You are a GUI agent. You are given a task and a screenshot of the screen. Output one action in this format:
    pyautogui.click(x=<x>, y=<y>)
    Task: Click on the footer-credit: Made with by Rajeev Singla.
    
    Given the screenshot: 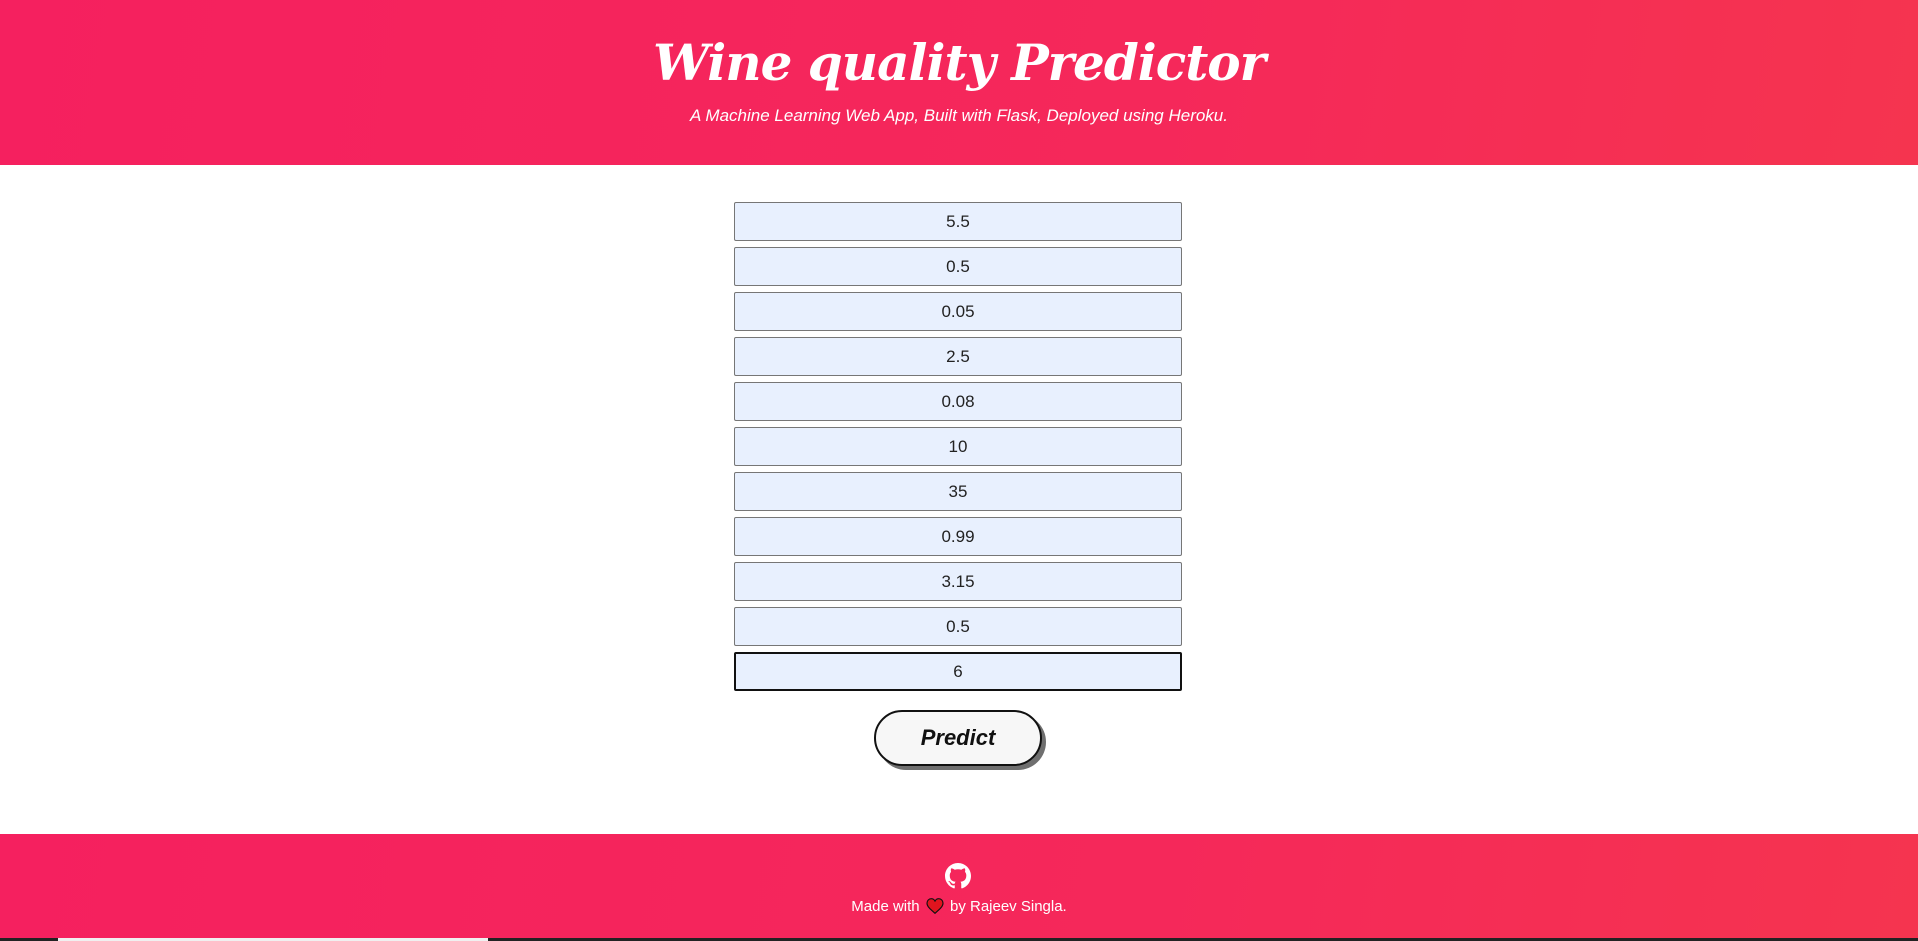 What is the action you would take?
    pyautogui.click(x=959, y=906)
    